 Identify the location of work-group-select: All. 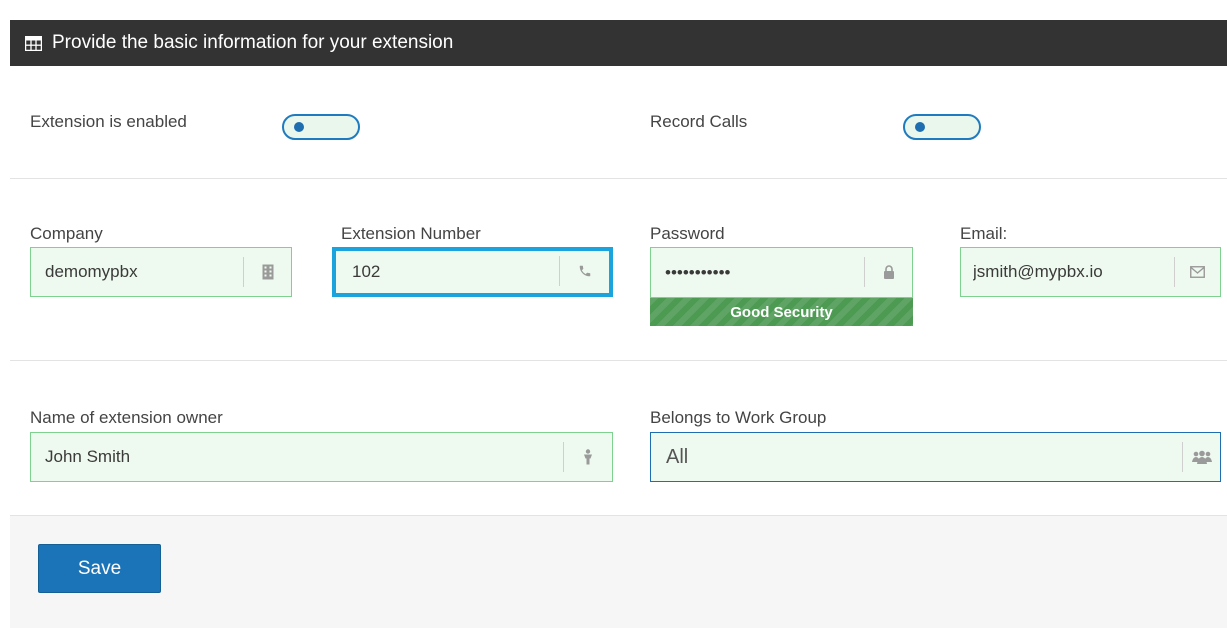
(935, 457).